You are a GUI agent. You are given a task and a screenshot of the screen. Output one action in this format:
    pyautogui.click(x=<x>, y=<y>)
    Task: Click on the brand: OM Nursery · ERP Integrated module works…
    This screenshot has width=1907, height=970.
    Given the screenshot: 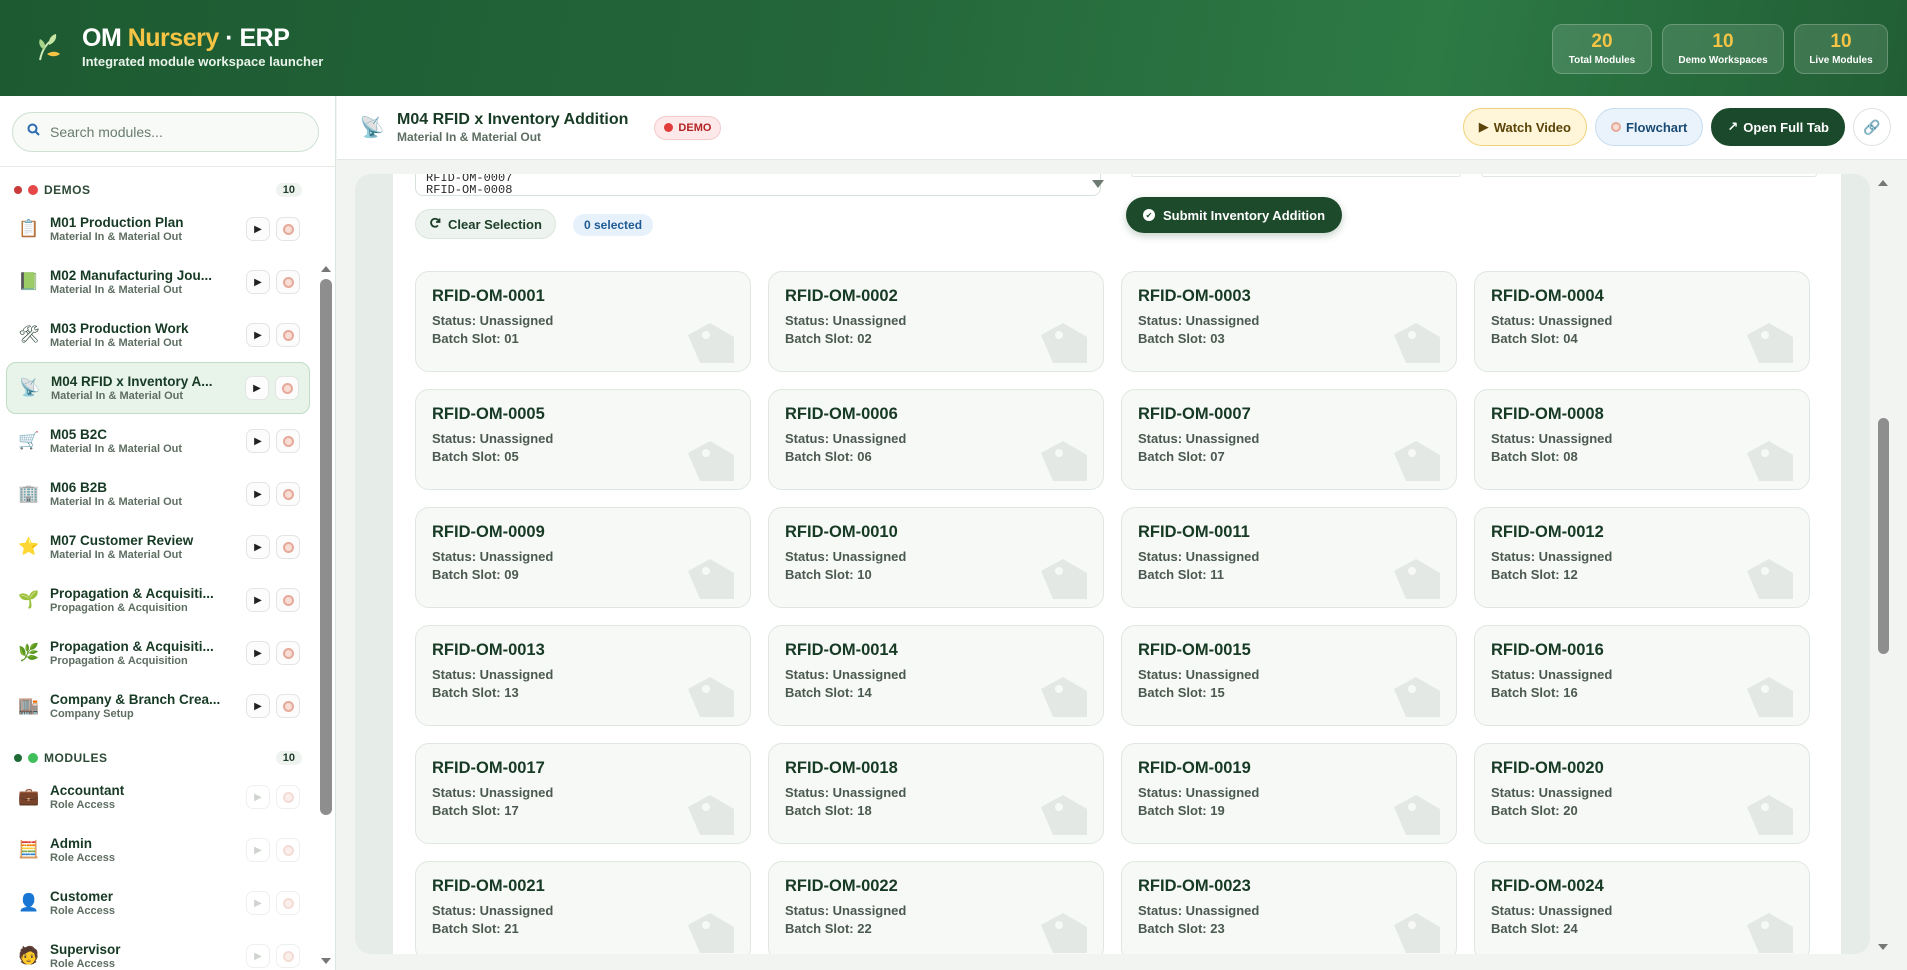 What is the action you would take?
    pyautogui.click(x=176, y=46)
    